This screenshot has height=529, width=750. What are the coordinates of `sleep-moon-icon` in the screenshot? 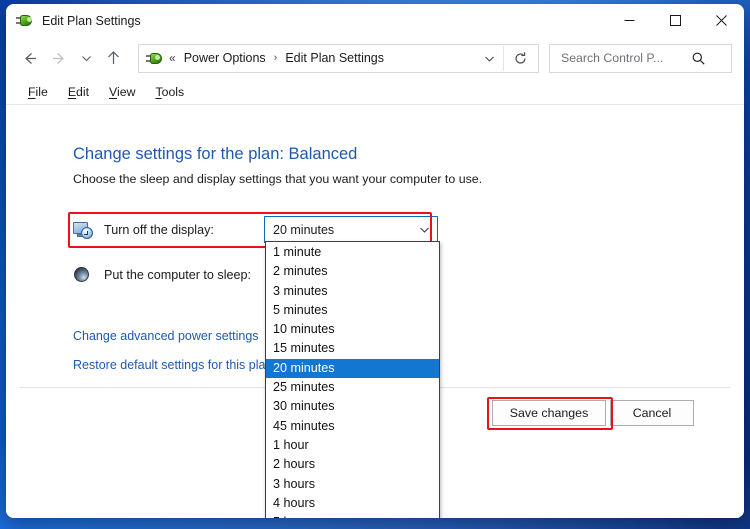 It's located at (83, 275).